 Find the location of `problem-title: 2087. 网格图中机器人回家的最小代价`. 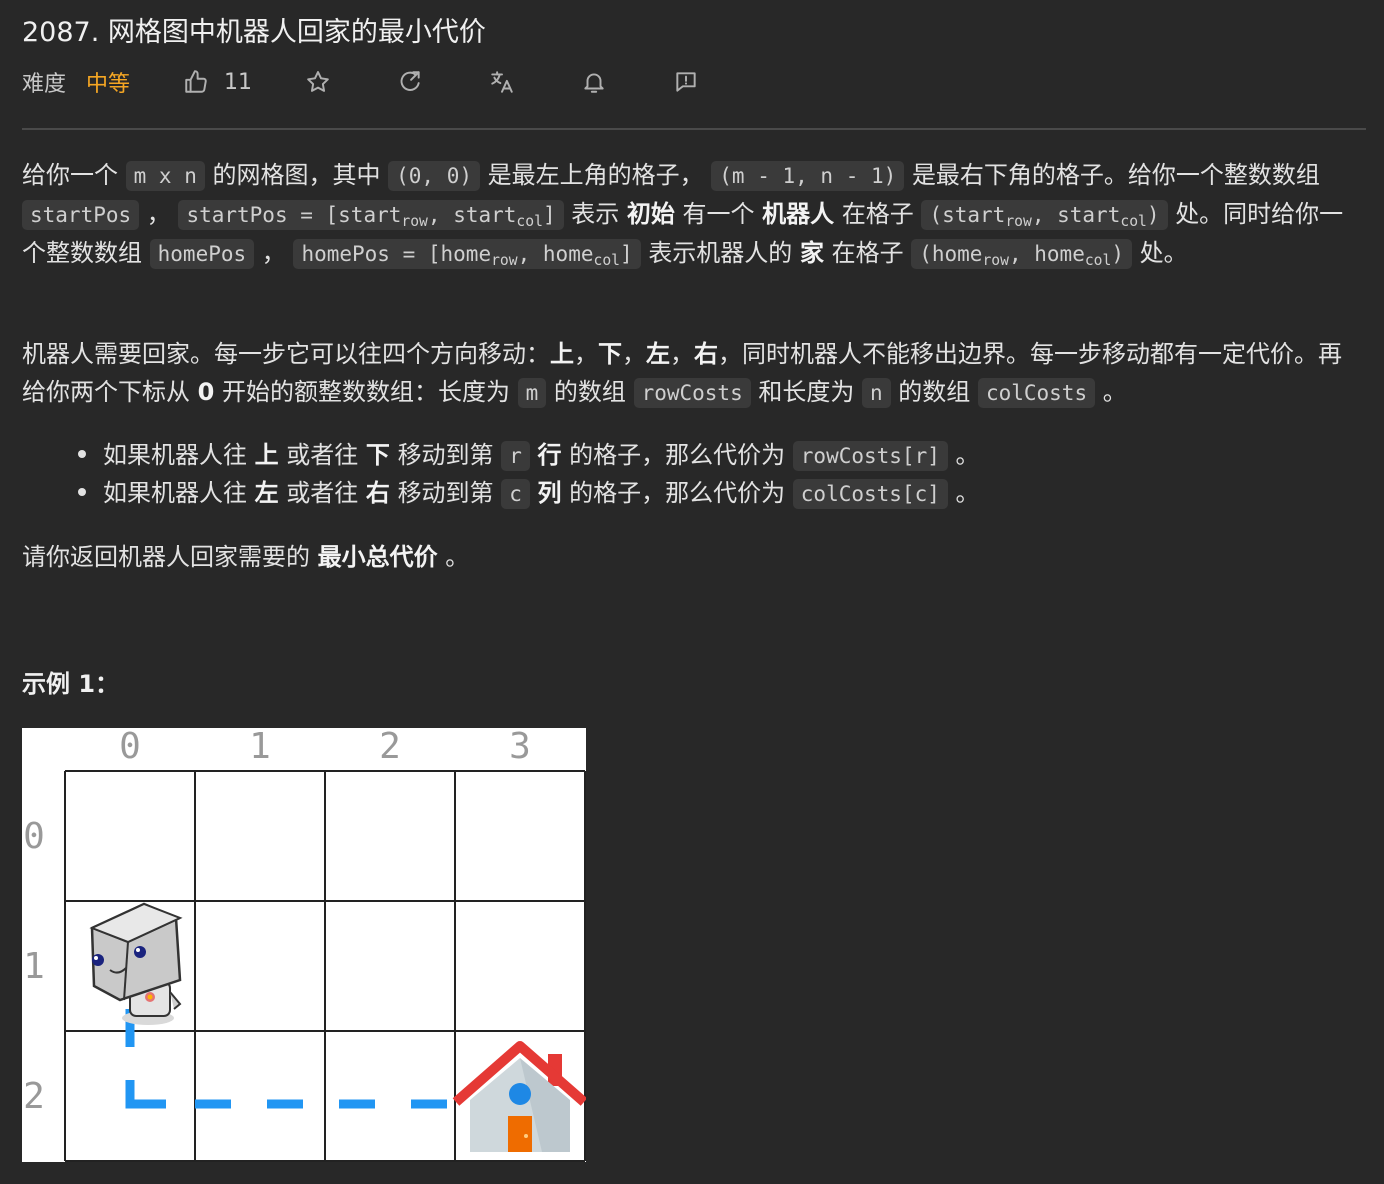

problem-title: 2087. 网格图中机器人回家的最小代价 is located at coordinates (254, 32).